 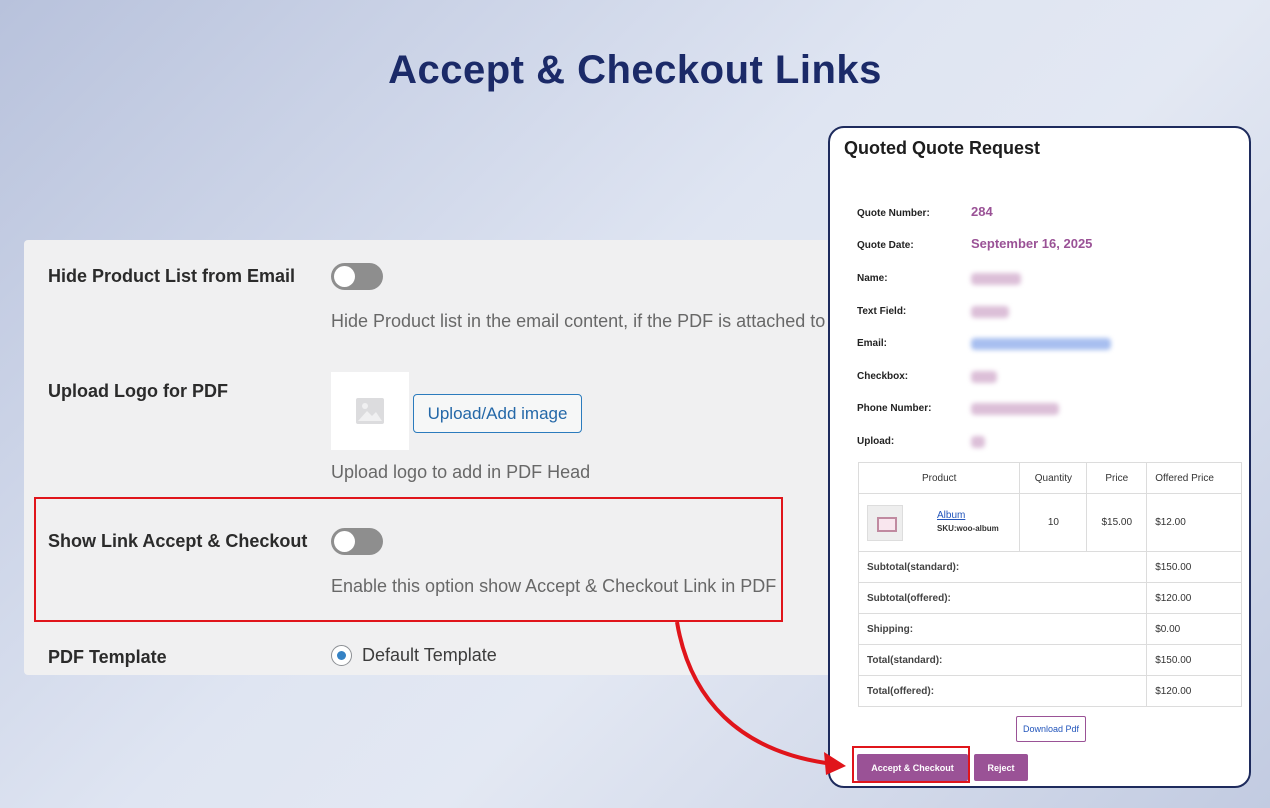 I want to click on quote-title: Quoted Quote Request, so click(x=942, y=148).